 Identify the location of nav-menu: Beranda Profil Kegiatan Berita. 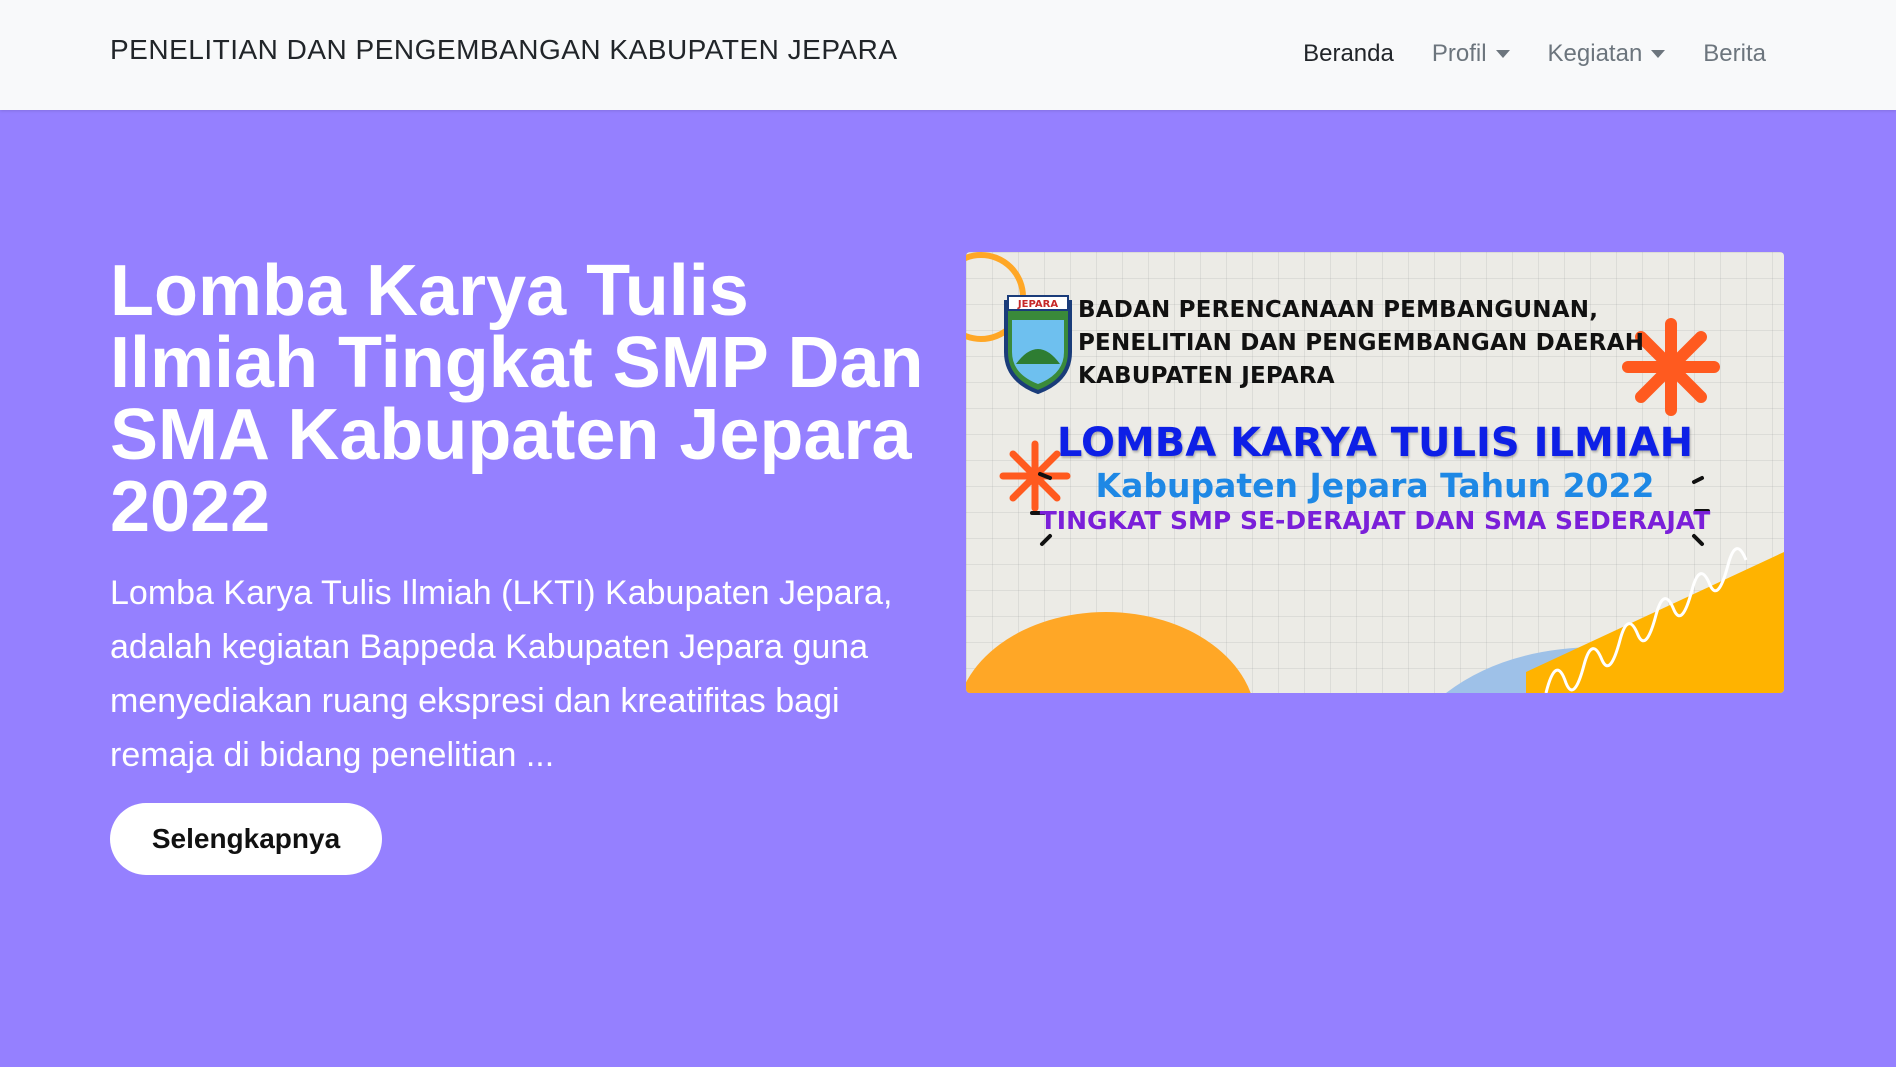
(1534, 54).